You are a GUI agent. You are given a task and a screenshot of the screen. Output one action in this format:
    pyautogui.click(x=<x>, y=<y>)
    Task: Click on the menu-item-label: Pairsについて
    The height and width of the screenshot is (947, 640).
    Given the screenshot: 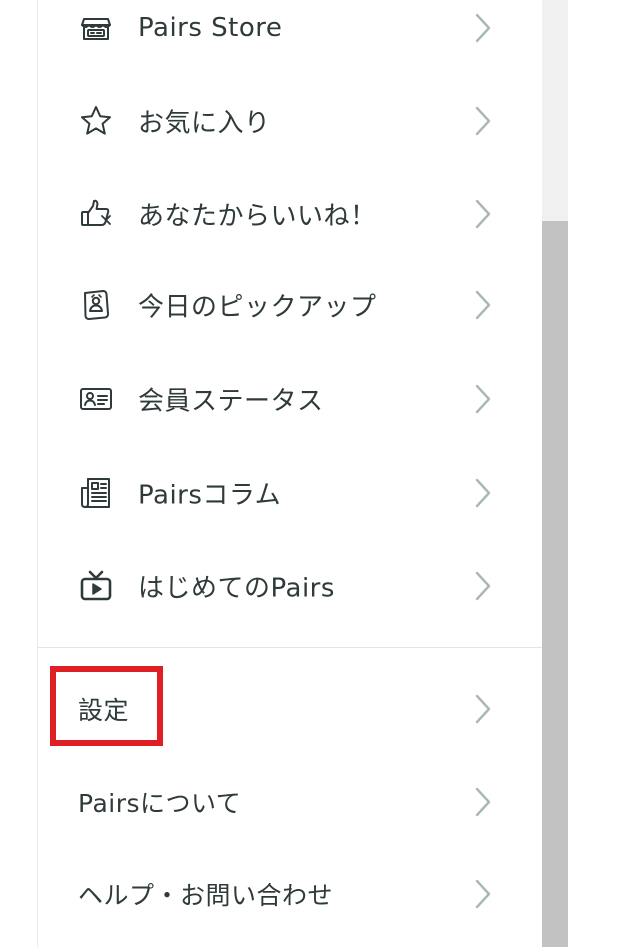 What is the action you would take?
    pyautogui.click(x=160, y=803)
    